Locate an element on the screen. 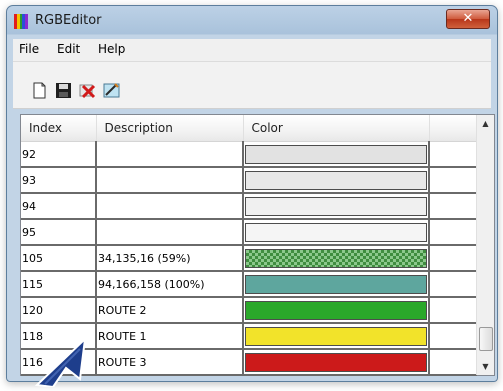 Image resolution: width=503 pixels, height=391 pixels. table-row: 93 is located at coordinates (249, 180).